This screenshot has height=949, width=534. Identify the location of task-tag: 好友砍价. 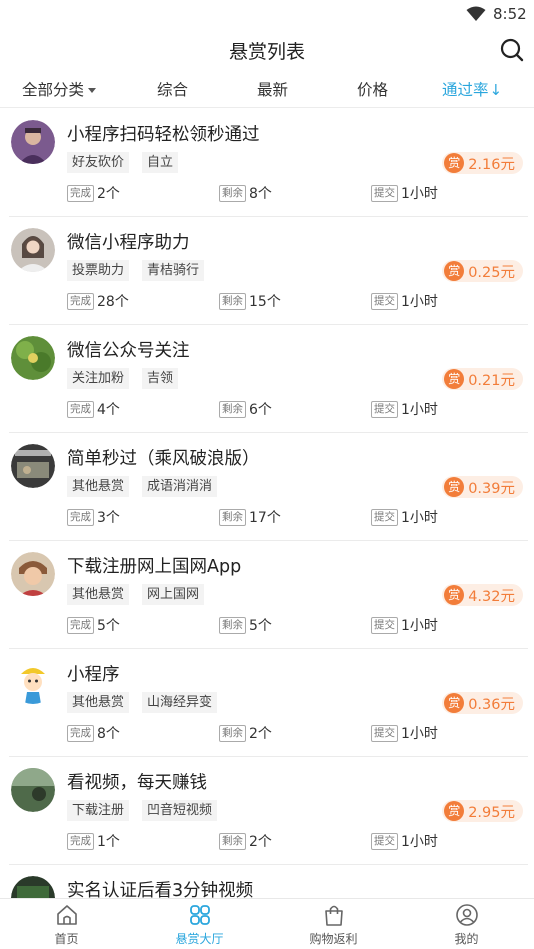
(98, 162).